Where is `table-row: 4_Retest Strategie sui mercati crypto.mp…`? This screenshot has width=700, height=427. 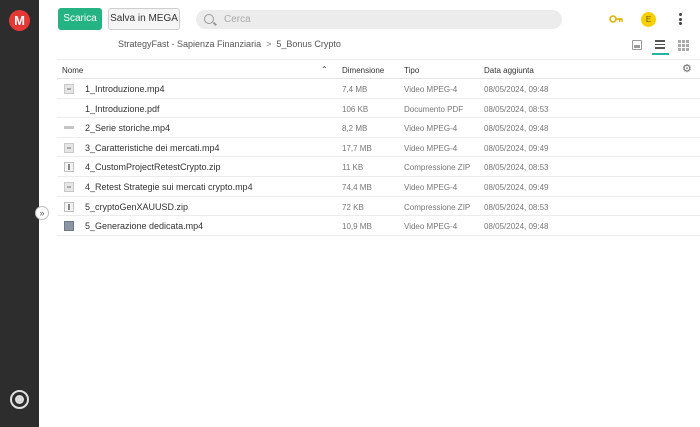 table-row: 4_Retest Strategie sui mercati crypto.mp… is located at coordinates (378, 187).